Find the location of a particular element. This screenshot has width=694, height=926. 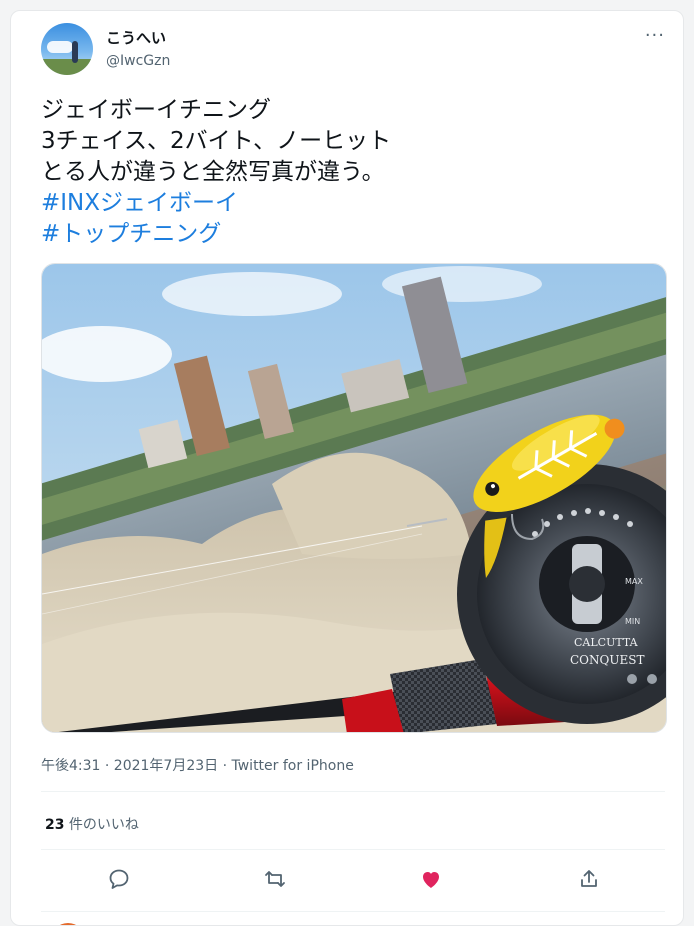

avatar is located at coordinates (67, 49).